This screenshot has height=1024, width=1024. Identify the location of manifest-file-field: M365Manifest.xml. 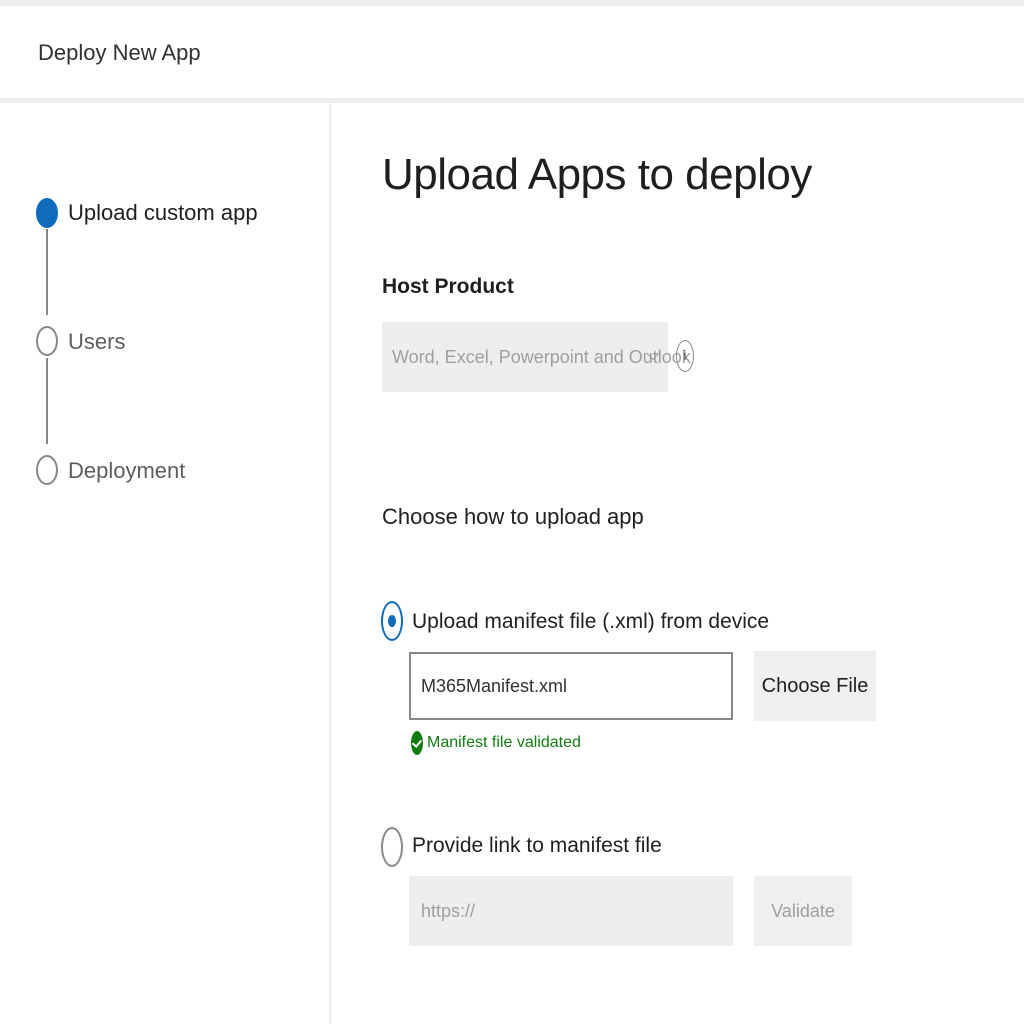
(571, 686).